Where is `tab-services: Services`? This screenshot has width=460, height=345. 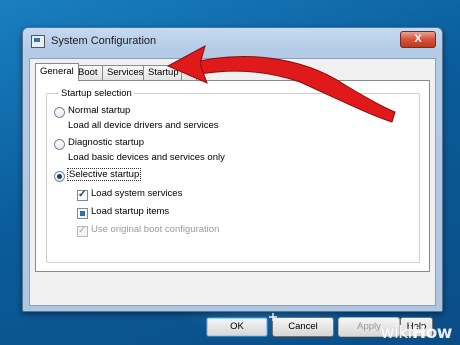
tab-services: Services is located at coordinates (125, 72).